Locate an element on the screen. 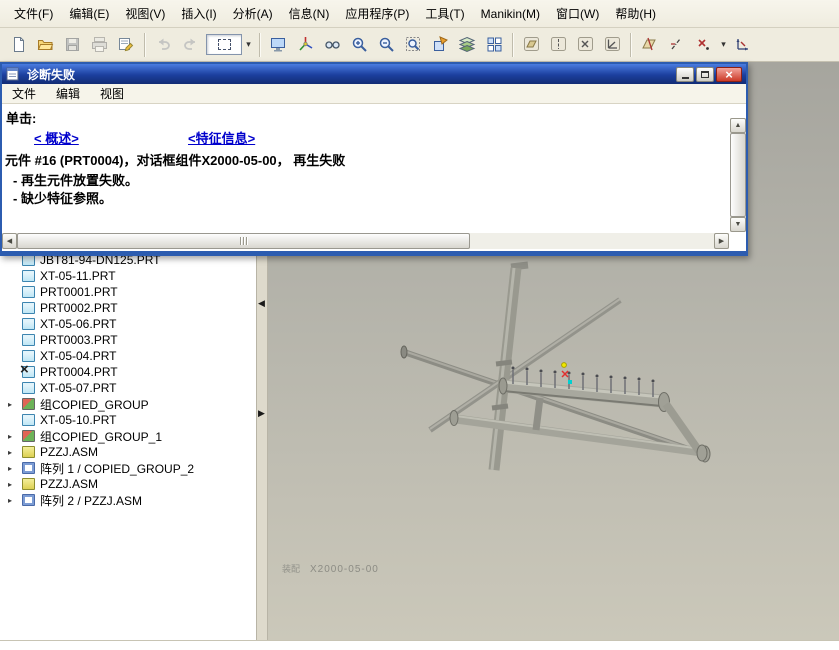 This screenshot has height=650, width=839. tree-item: 组COPIED_GROUP_1 is located at coordinates (129, 436).